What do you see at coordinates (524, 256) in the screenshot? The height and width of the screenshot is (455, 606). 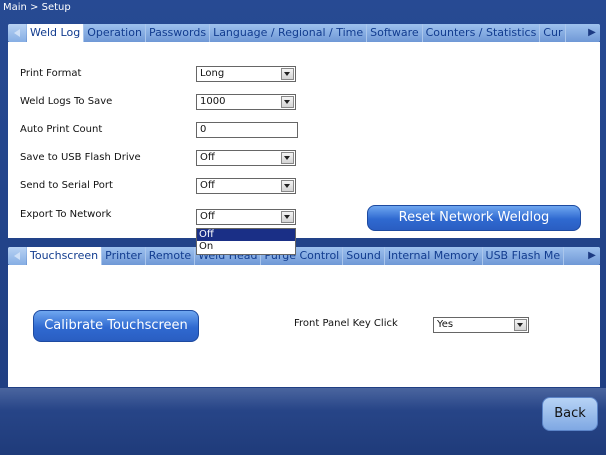 I see `tab-usb-flash-memory: USB Flash Me` at bounding box center [524, 256].